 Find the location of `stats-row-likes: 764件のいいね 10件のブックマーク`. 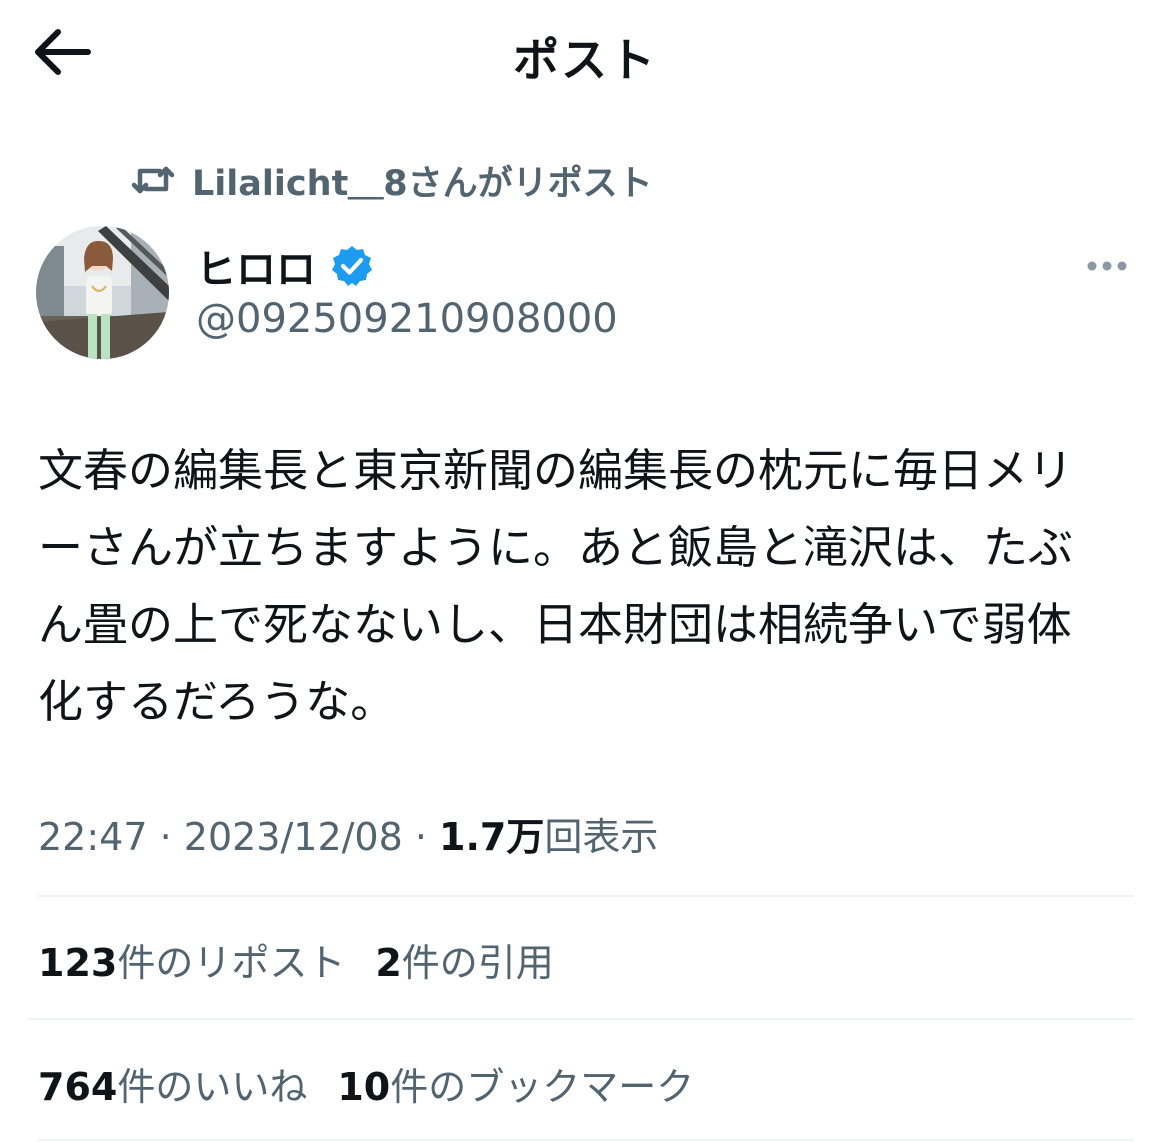

stats-row-likes: 764件のいいね 10件のブックマーク is located at coordinates (381, 1083).